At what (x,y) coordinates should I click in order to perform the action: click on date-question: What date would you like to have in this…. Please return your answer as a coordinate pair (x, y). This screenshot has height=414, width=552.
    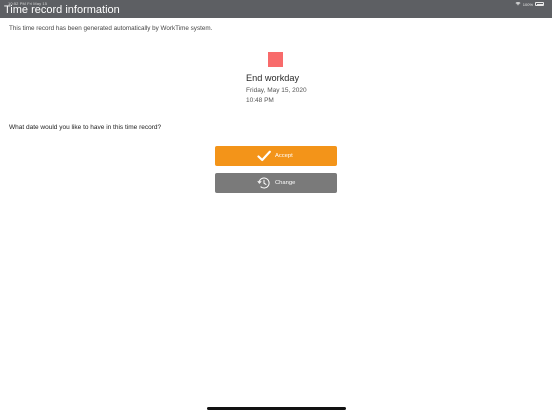
    Looking at the image, I should click on (85, 127).